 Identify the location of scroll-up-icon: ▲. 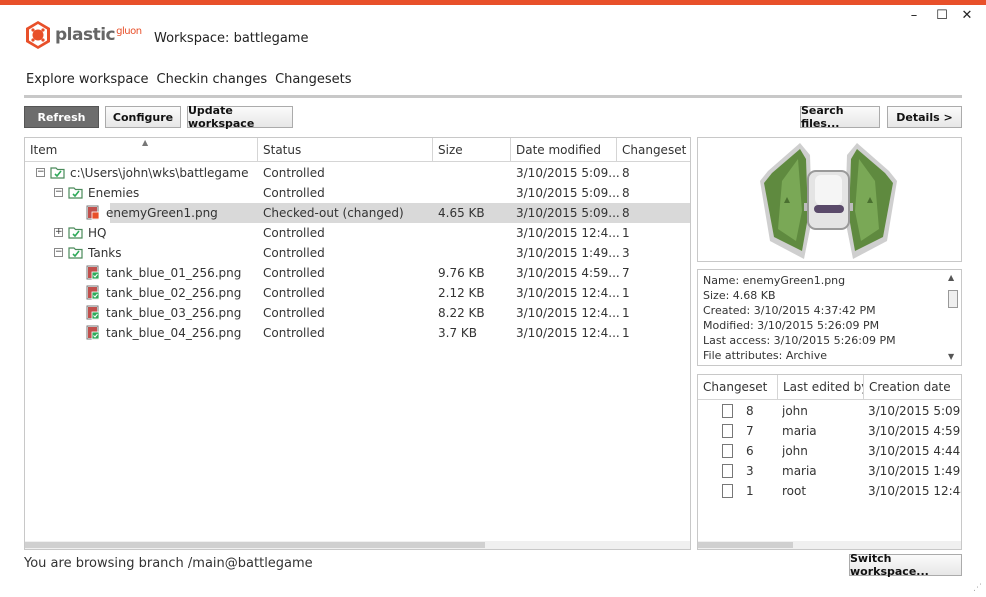
(951, 277).